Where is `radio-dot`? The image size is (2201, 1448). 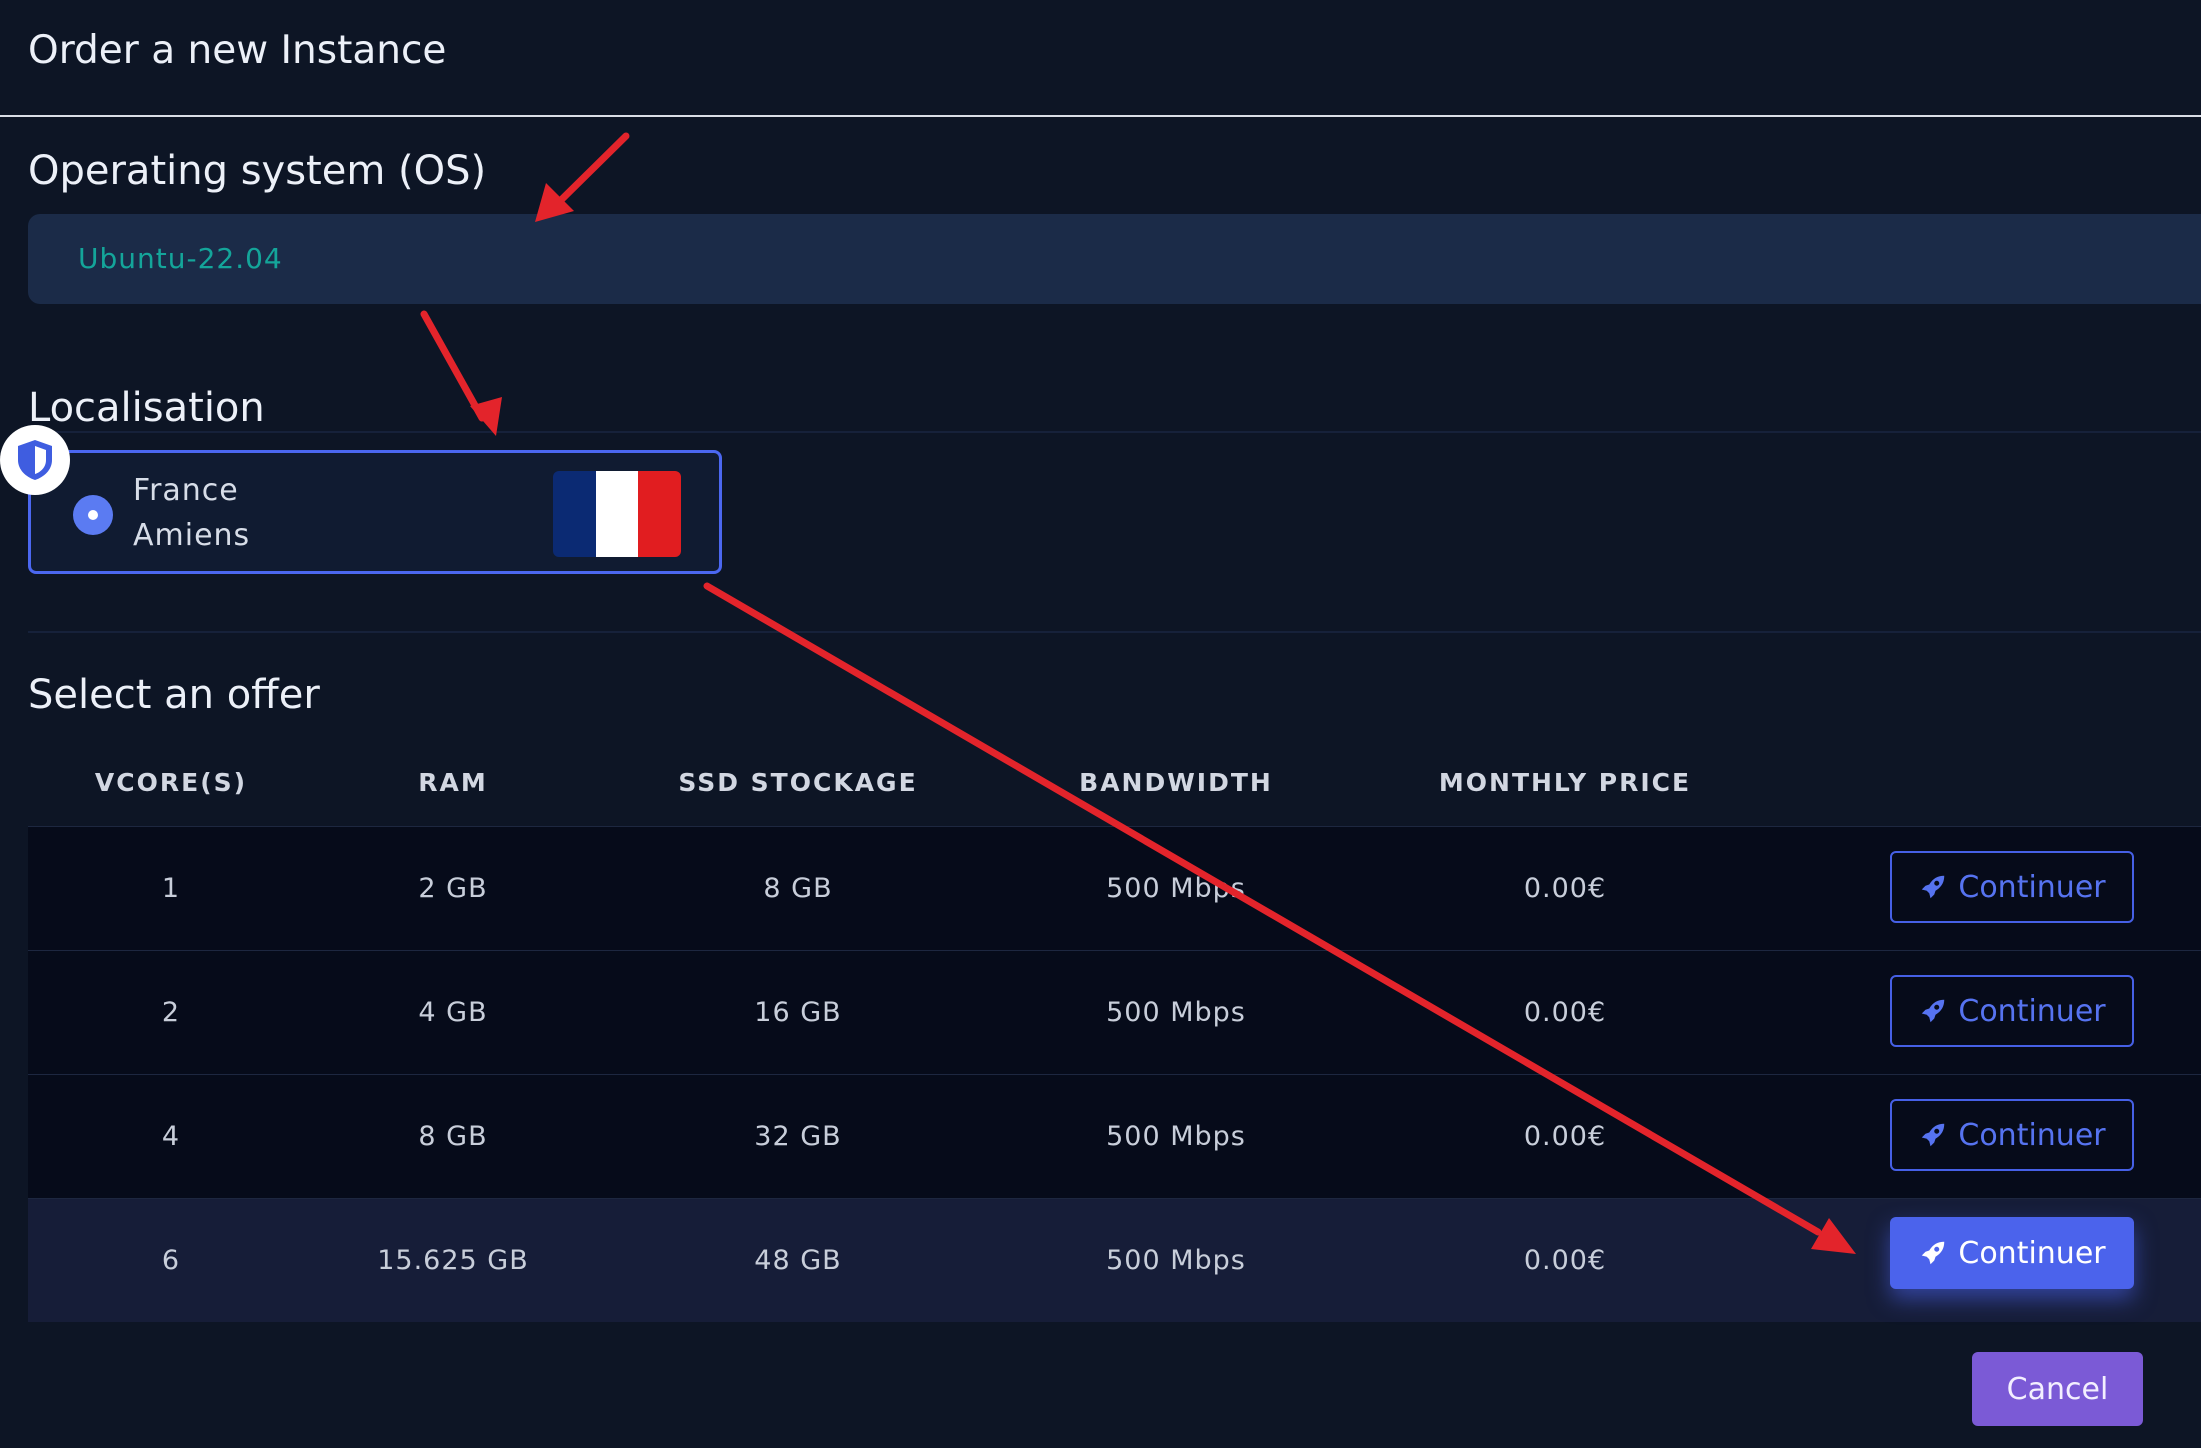
radio-dot is located at coordinates (93, 515).